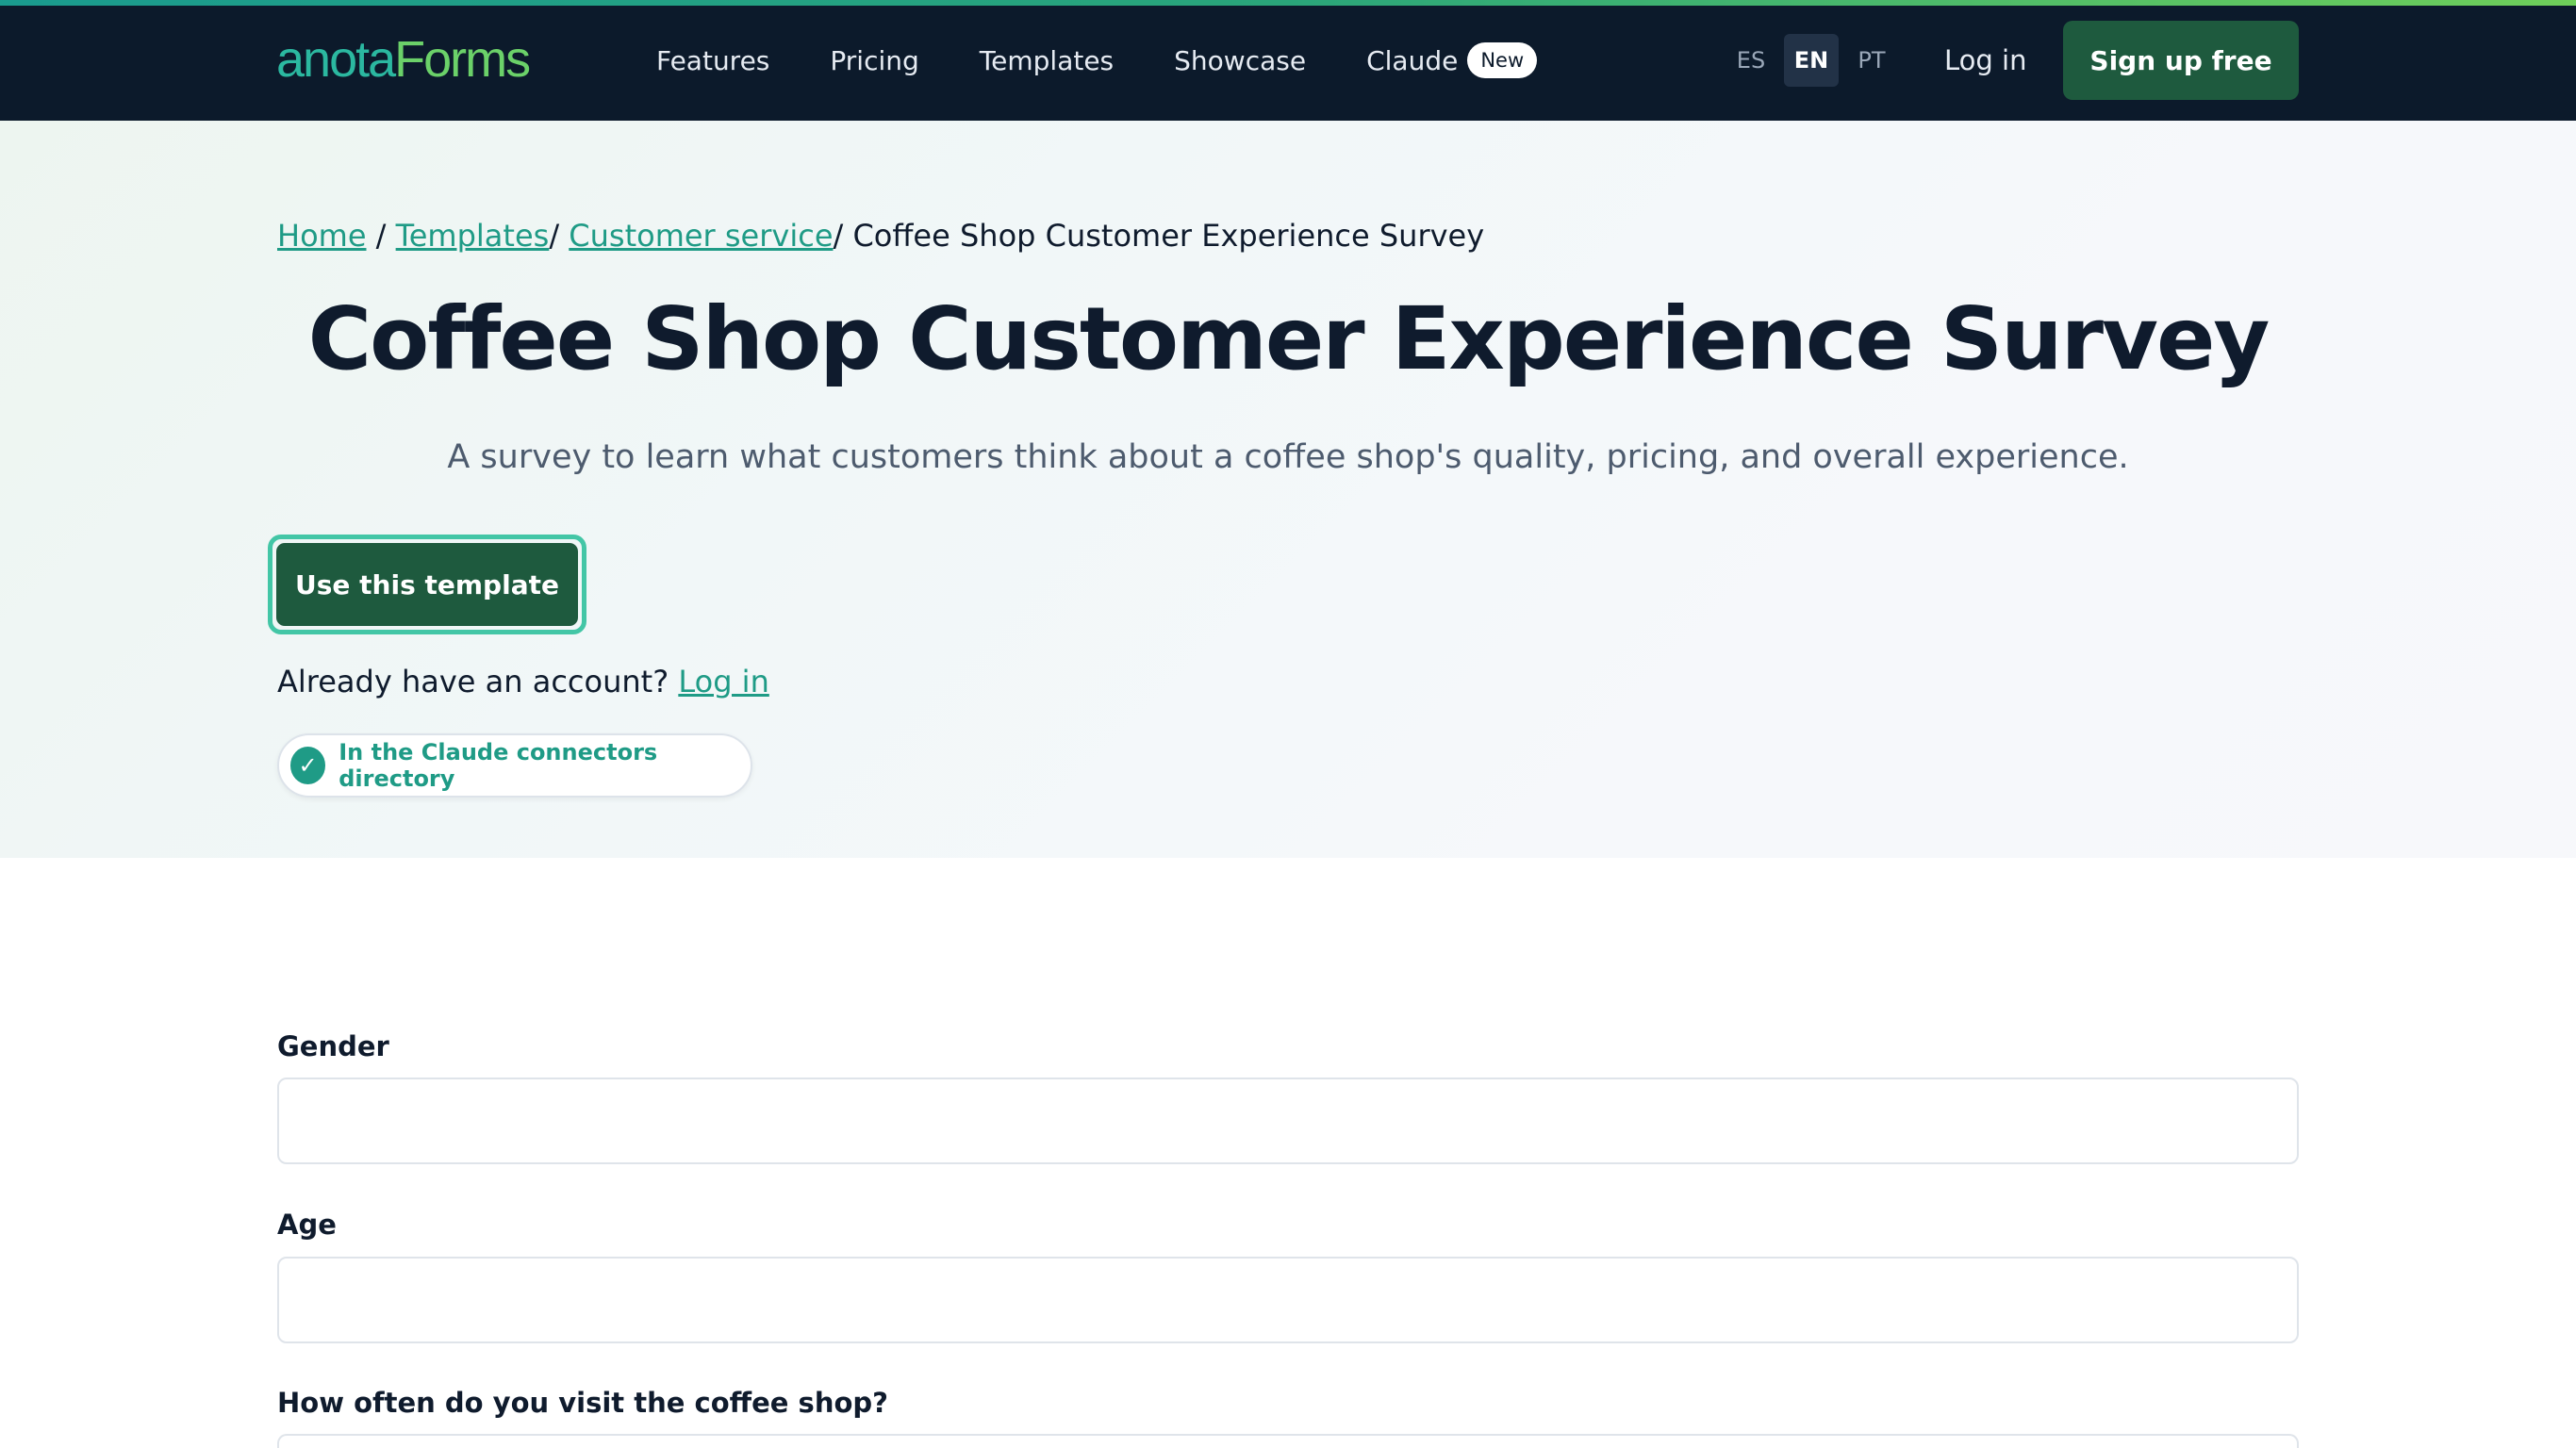 The width and height of the screenshot is (2576, 1448). What do you see at coordinates (473, 236) in the screenshot?
I see `breadcrumb-templates: Templates` at bounding box center [473, 236].